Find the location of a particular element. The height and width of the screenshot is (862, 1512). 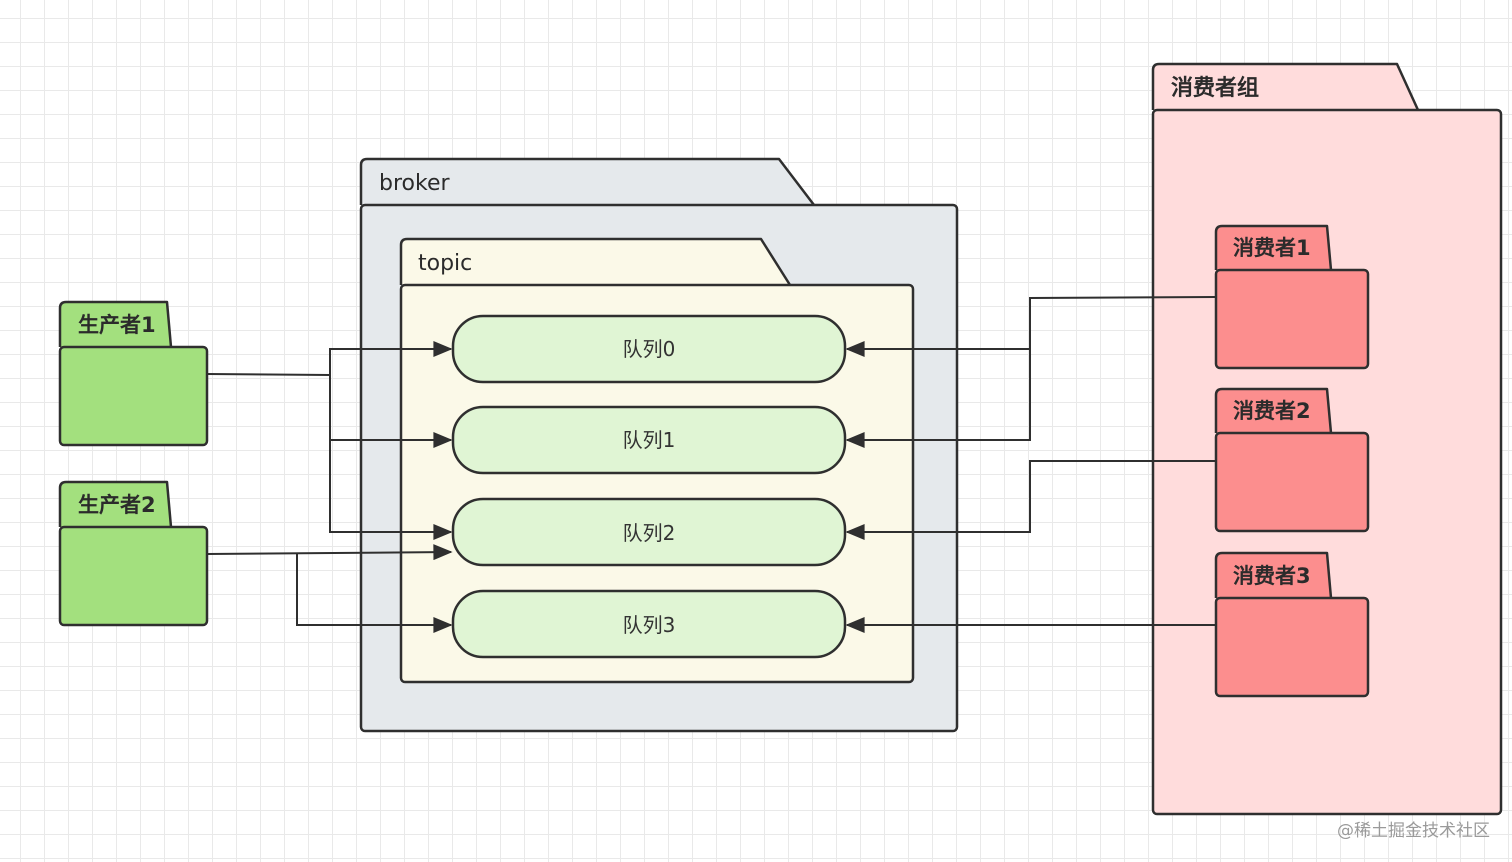

queue-label: 队列1 is located at coordinates (649, 440).